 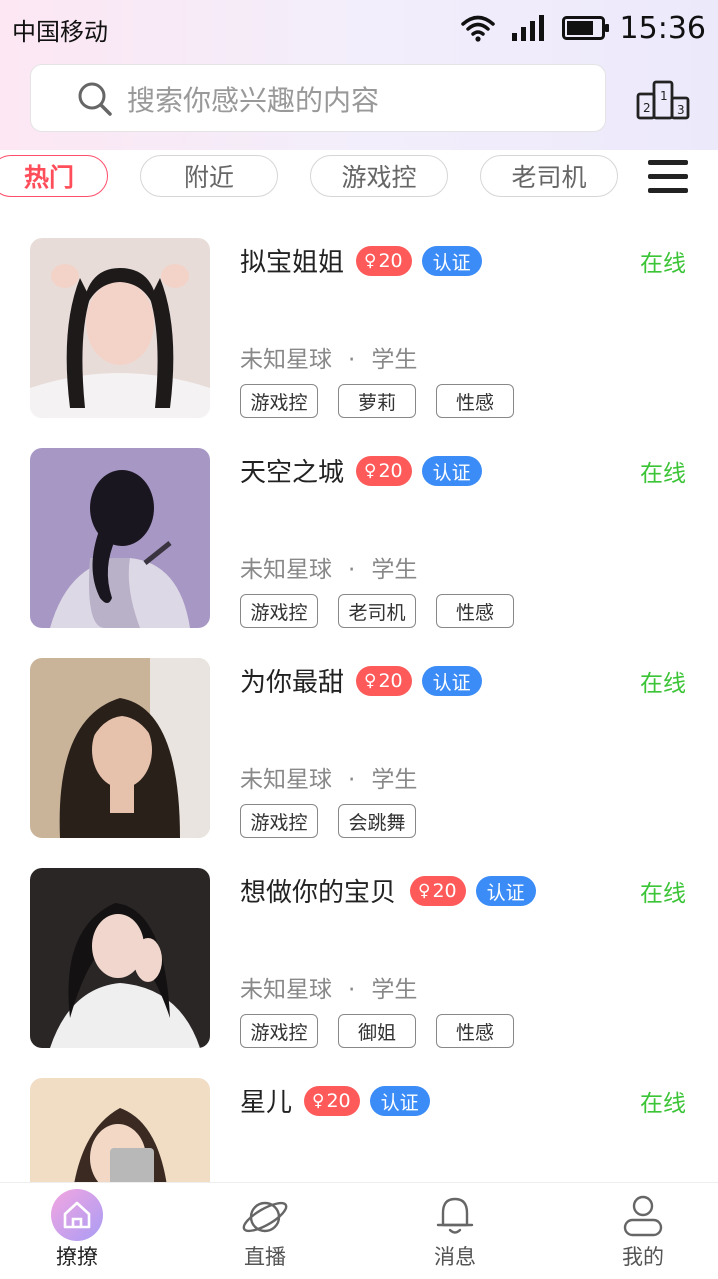 I want to click on menu-icon, so click(x=668, y=177).